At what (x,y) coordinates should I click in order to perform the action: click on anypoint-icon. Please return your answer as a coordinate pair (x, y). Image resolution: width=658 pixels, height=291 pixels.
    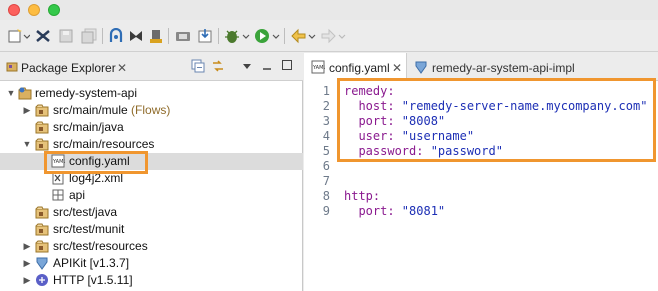
    Looking at the image, I should click on (136, 36).